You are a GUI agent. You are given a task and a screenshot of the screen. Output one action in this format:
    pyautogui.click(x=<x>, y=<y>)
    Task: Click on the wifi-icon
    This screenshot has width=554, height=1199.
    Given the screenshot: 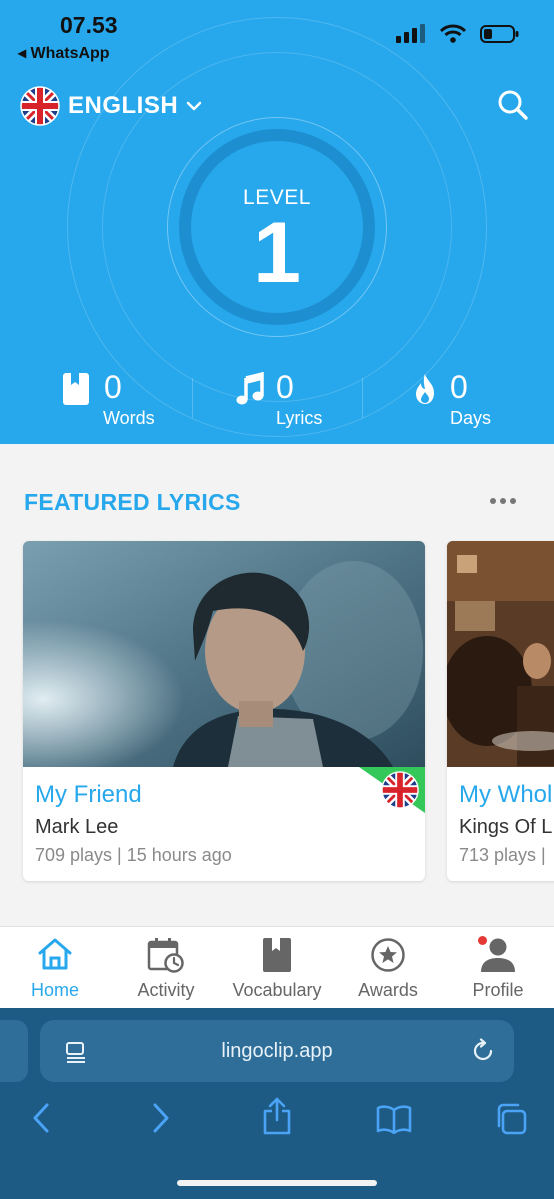 What is the action you would take?
    pyautogui.click(x=453, y=33)
    